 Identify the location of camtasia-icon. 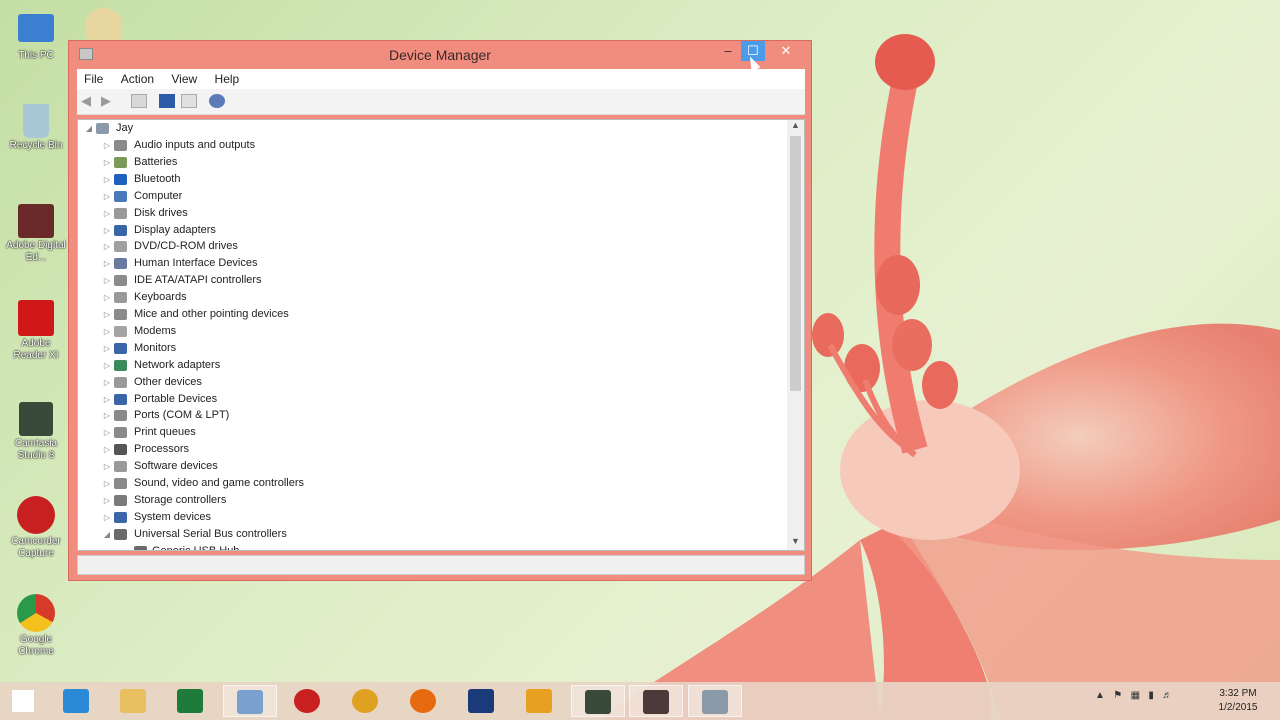
(598, 702).